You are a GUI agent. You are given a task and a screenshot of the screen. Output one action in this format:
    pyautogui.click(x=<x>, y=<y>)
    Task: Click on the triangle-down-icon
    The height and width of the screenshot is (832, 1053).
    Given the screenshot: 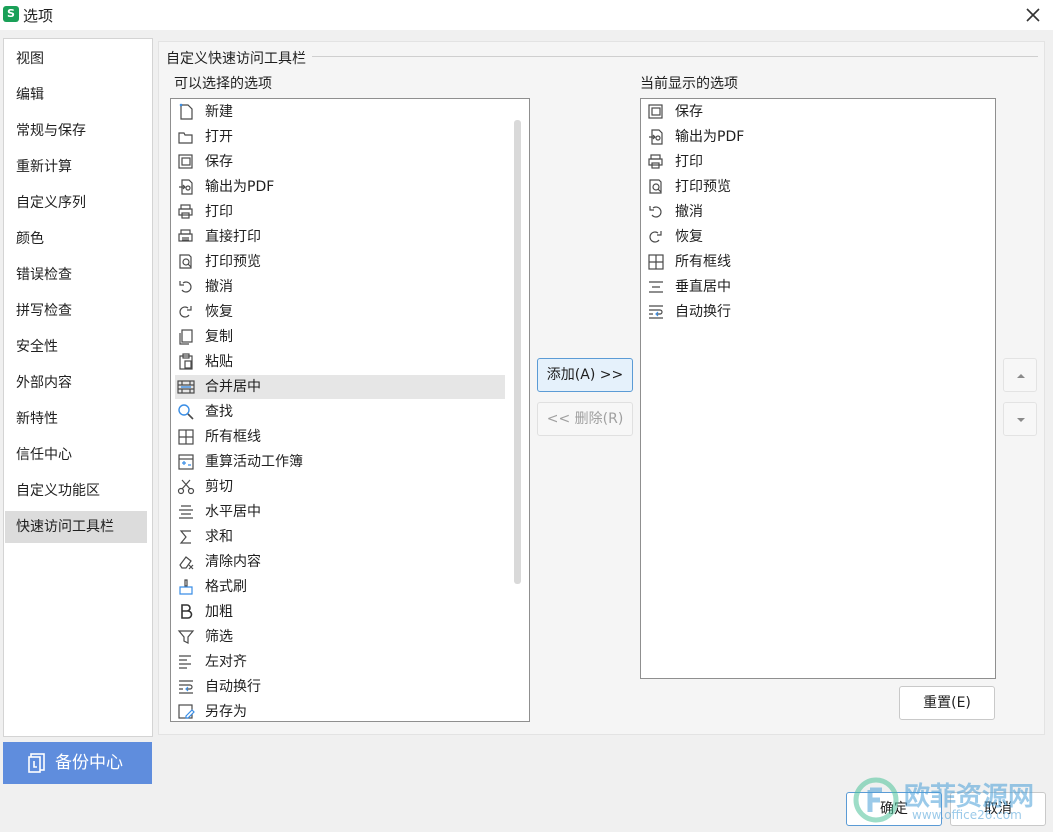 What is the action you would take?
    pyautogui.click(x=1021, y=420)
    